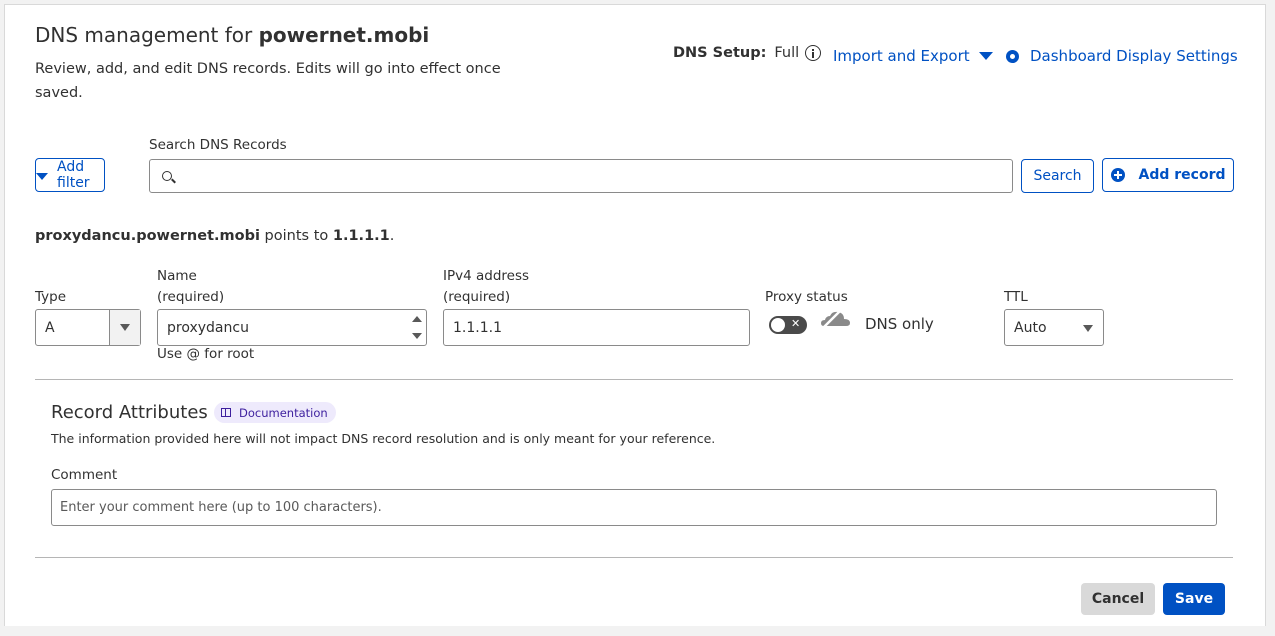 The width and height of the screenshot is (1275, 636). I want to click on proxy-status-label: Proxy status, so click(806, 297).